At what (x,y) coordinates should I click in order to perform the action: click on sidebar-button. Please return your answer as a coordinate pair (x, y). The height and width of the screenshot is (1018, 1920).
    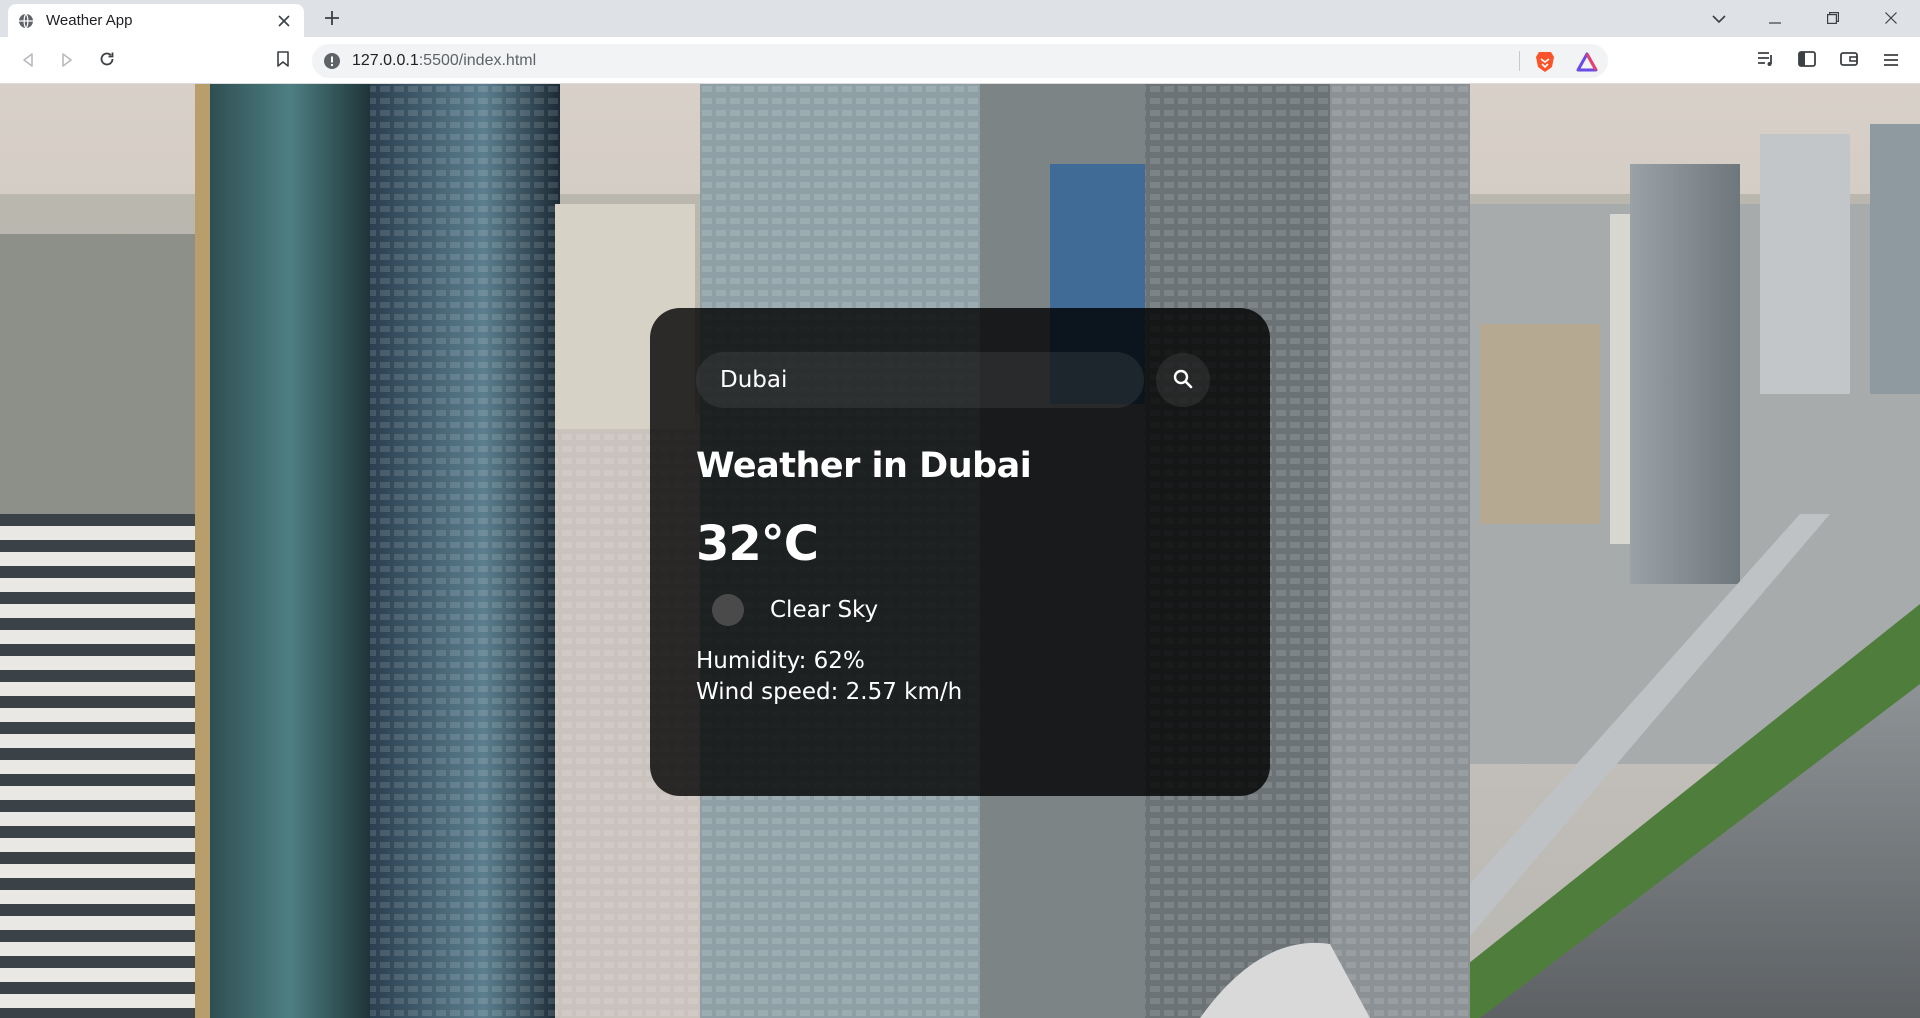
    Looking at the image, I should click on (1807, 61).